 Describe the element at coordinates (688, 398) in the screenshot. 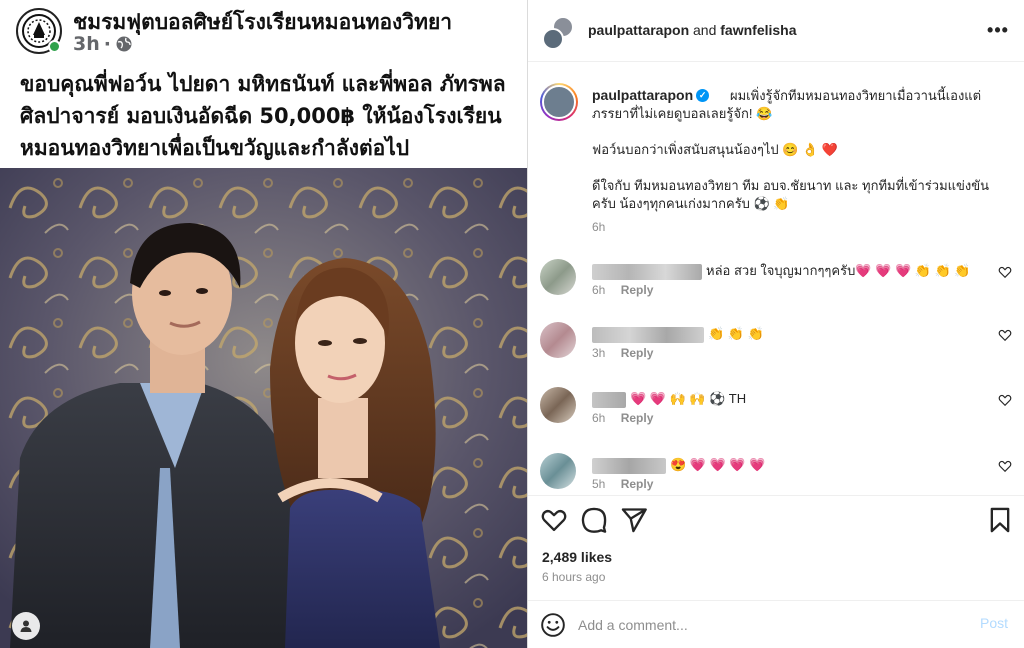

I see `comment-text: 💗 💗 🙌 🙌 ⚽ TH` at that location.